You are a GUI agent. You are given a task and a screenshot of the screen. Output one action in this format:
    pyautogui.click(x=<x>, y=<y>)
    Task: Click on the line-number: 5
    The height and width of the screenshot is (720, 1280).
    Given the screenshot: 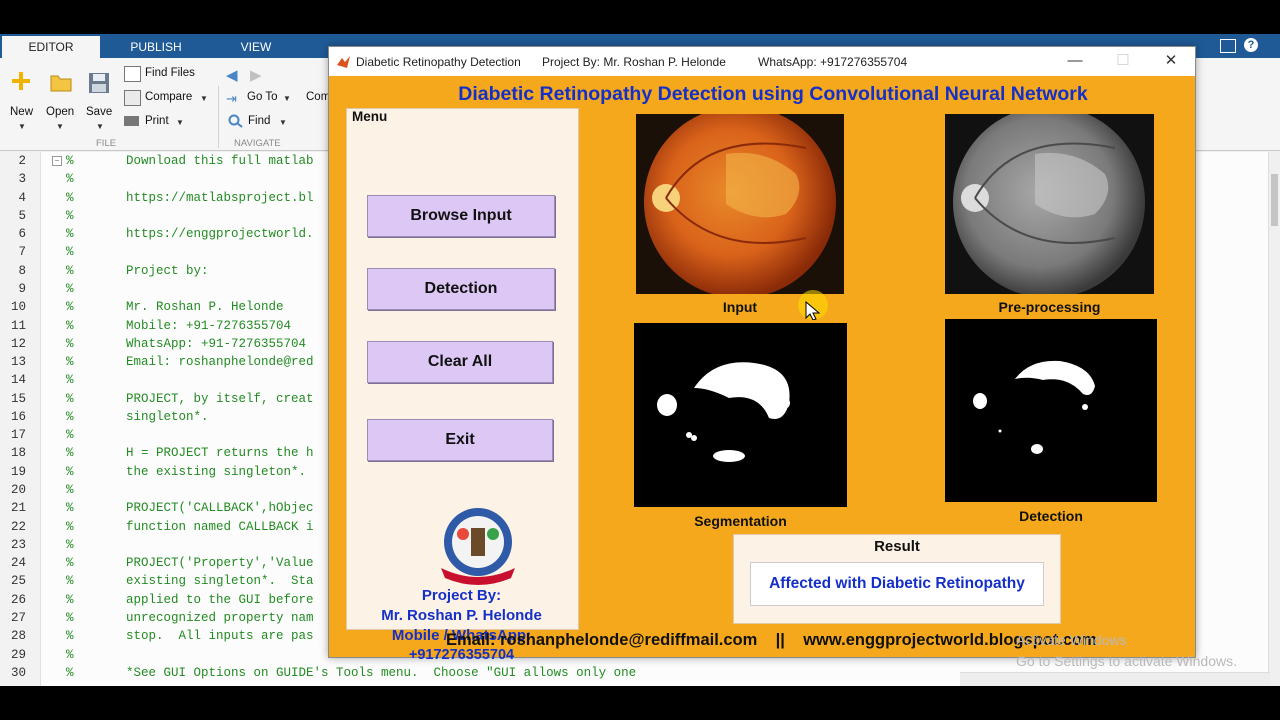 What is the action you would take?
    pyautogui.click(x=22, y=215)
    